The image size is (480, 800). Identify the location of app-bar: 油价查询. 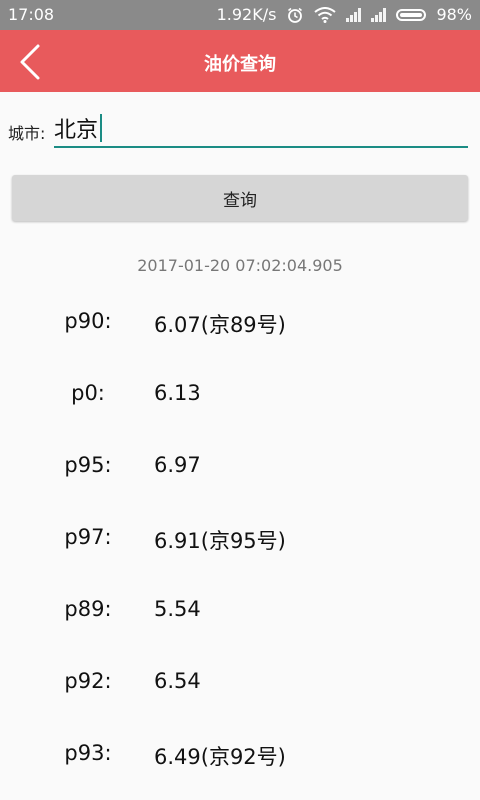
(240, 61).